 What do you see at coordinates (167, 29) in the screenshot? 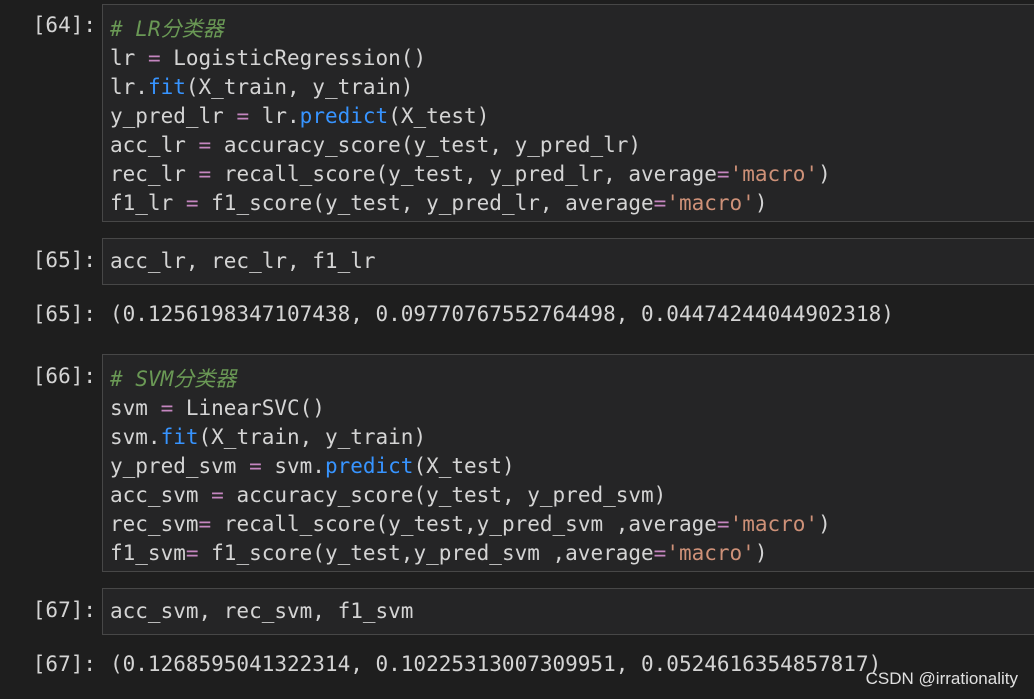
I see `code-comment: # LR分类器` at bounding box center [167, 29].